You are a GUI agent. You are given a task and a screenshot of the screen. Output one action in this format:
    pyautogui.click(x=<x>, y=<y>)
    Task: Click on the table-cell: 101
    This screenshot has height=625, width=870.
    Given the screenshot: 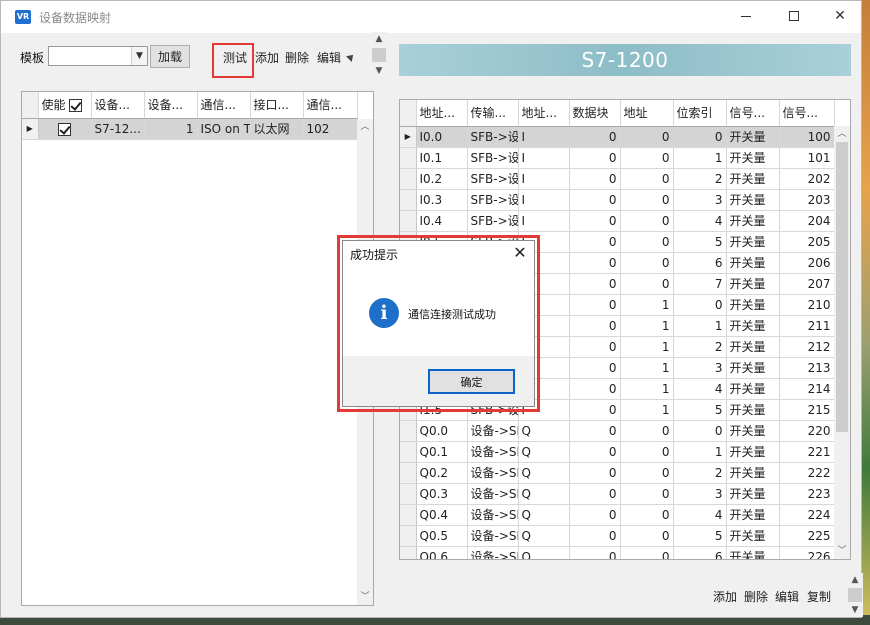 What is the action you would take?
    pyautogui.click(x=807, y=158)
    